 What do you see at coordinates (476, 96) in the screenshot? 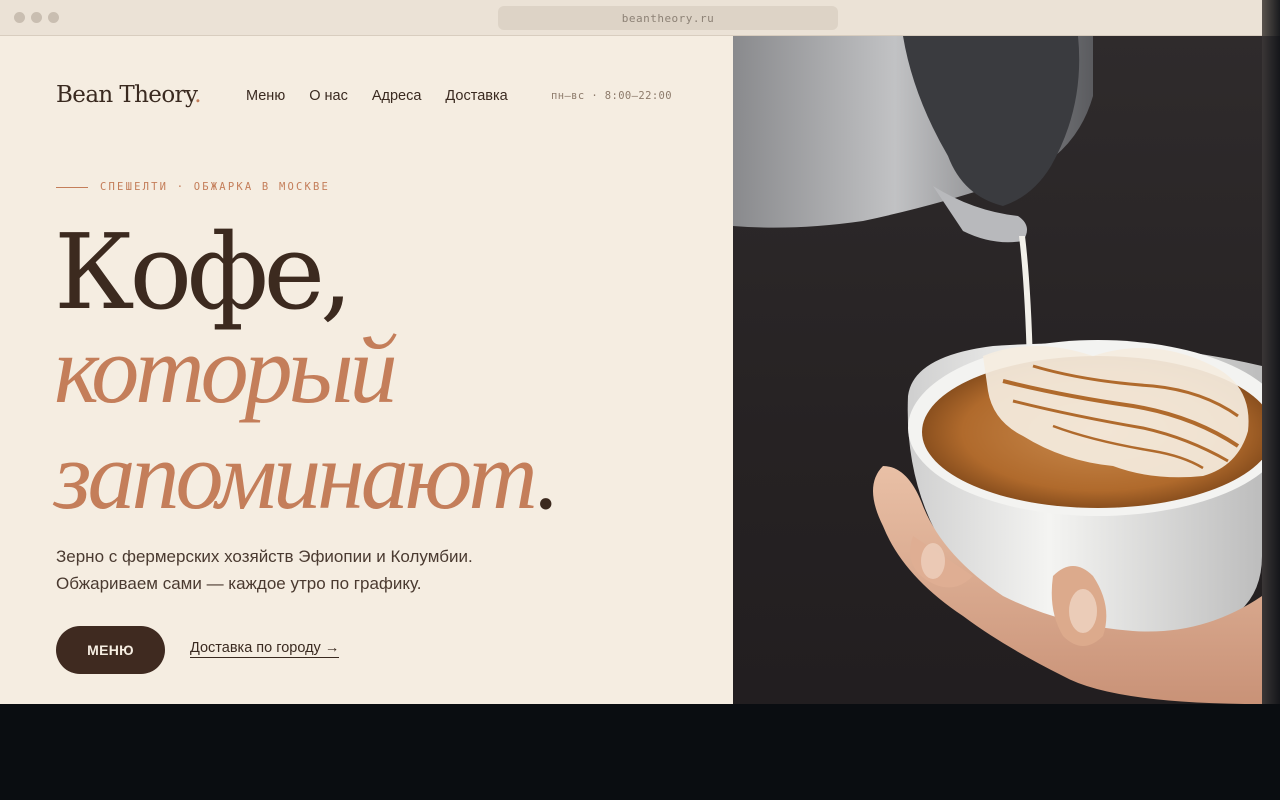
I see `nav-item-delivery: Доставка` at bounding box center [476, 96].